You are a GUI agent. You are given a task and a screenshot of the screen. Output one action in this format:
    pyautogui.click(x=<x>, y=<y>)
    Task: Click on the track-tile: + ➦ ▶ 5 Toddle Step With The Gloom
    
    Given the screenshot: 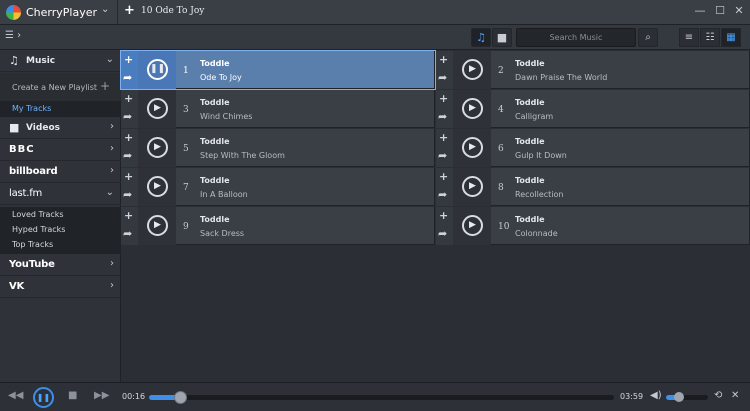 What is the action you would take?
    pyautogui.click(x=278, y=148)
    